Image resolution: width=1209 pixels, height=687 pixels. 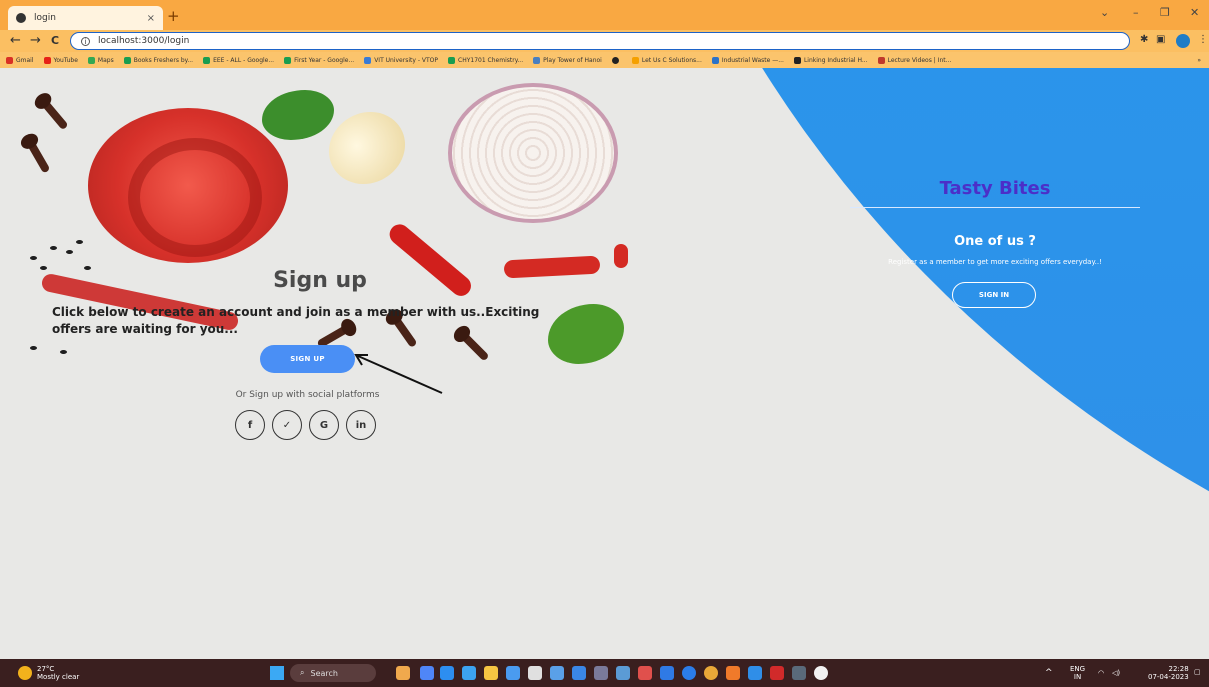 What do you see at coordinates (994, 295) in the screenshot?
I see `signin-button: SIGN IN` at bounding box center [994, 295].